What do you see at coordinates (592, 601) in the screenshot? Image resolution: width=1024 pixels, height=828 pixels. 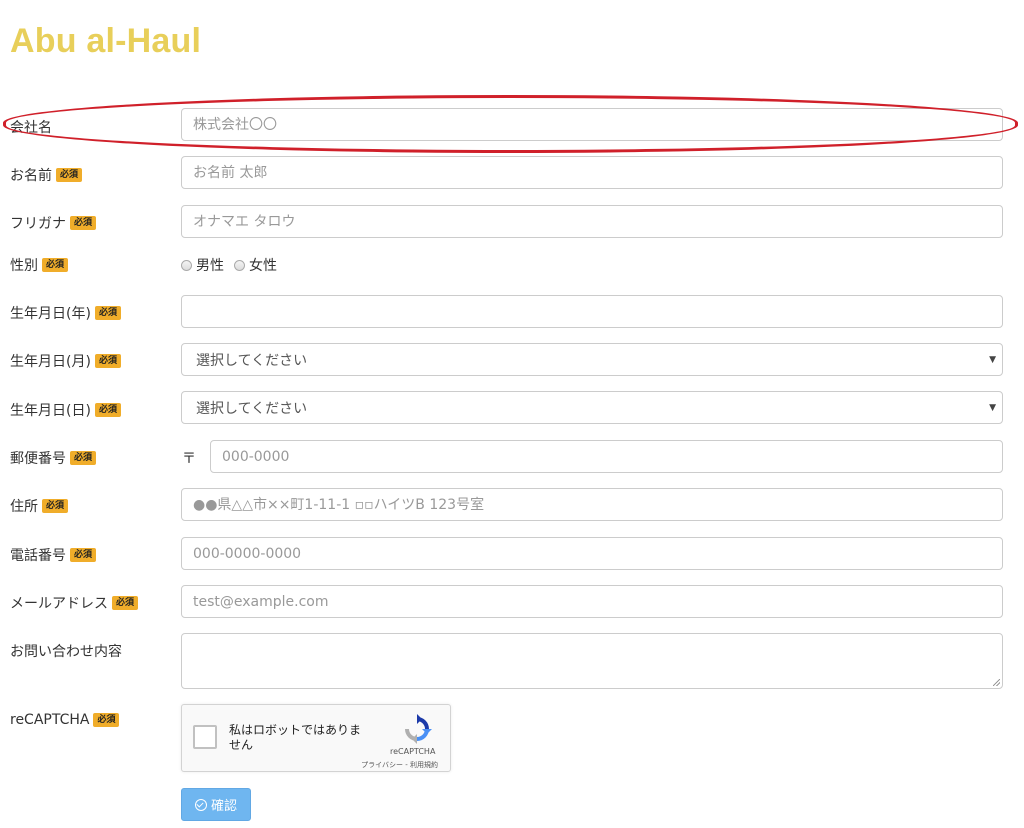 I see `email-input` at bounding box center [592, 601].